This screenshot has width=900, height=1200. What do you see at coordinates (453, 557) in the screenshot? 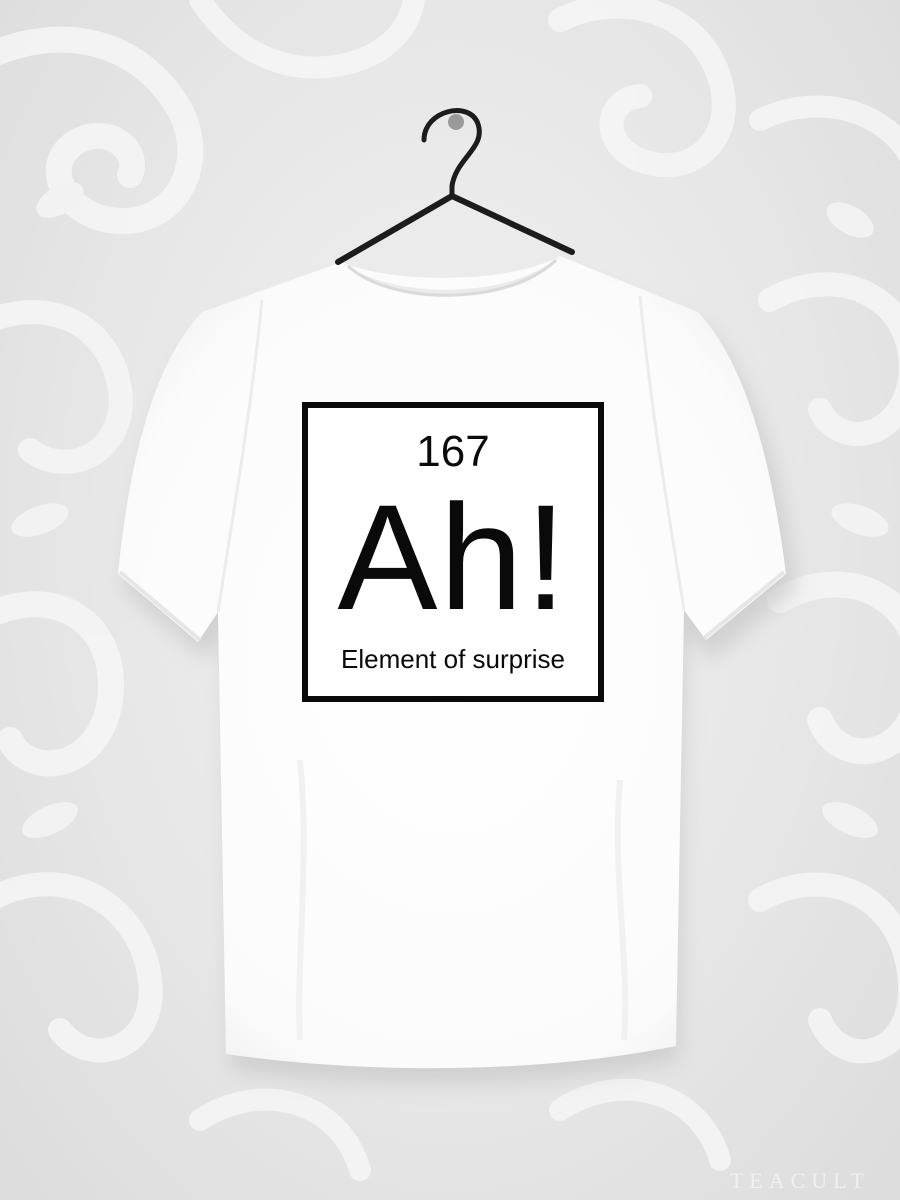
I see `element-symbol: Ah!` at bounding box center [453, 557].